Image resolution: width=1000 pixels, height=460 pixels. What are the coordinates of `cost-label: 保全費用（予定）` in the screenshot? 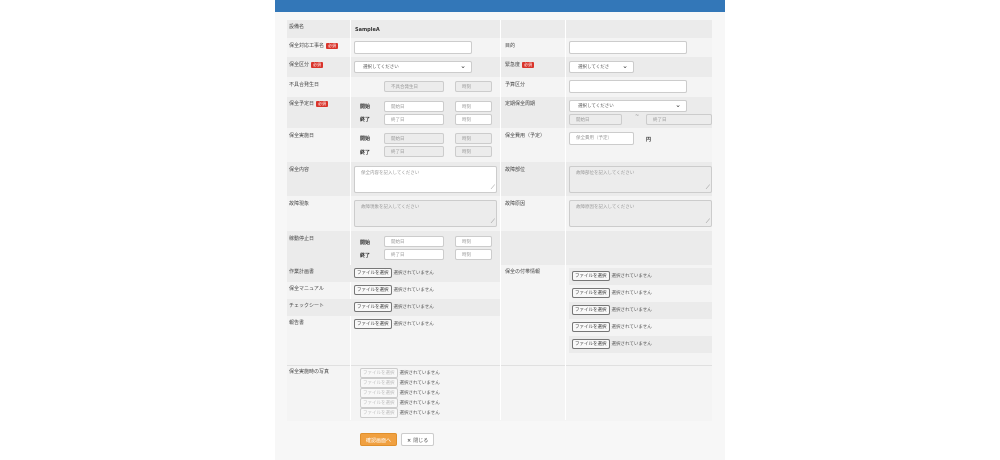 It's located at (525, 136).